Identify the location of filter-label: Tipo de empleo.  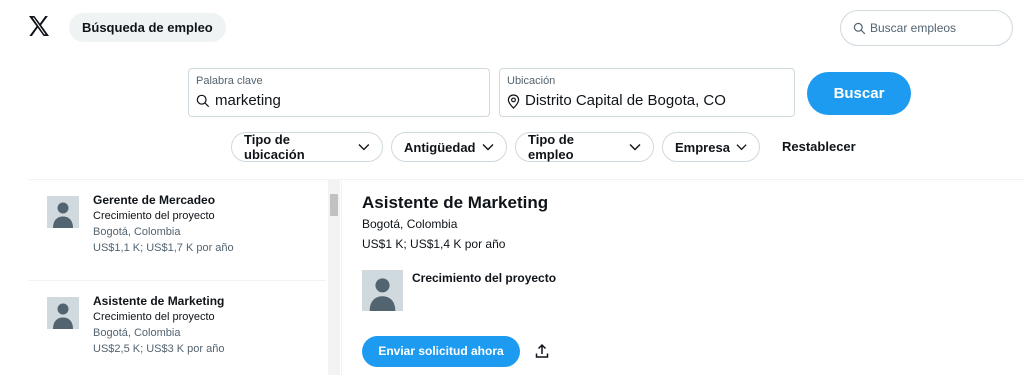
(551, 147).